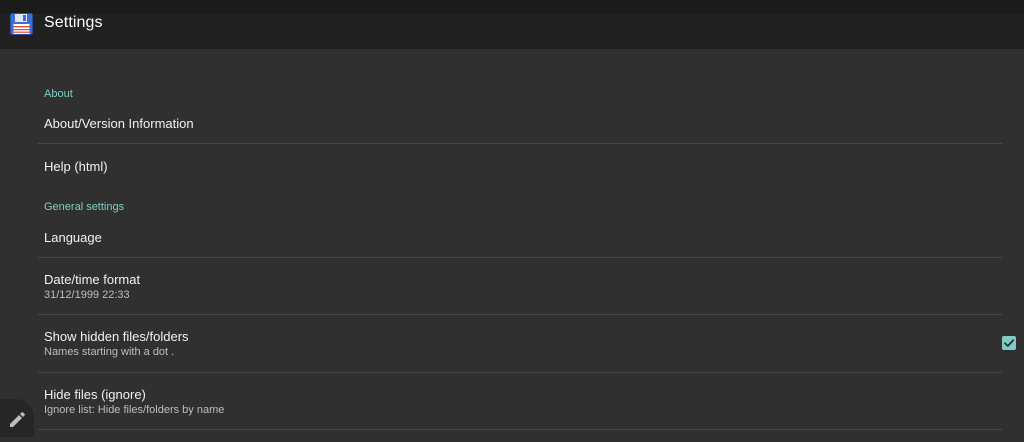 The height and width of the screenshot is (442, 1024). I want to click on pref-help-html: Help (html), so click(520, 169).